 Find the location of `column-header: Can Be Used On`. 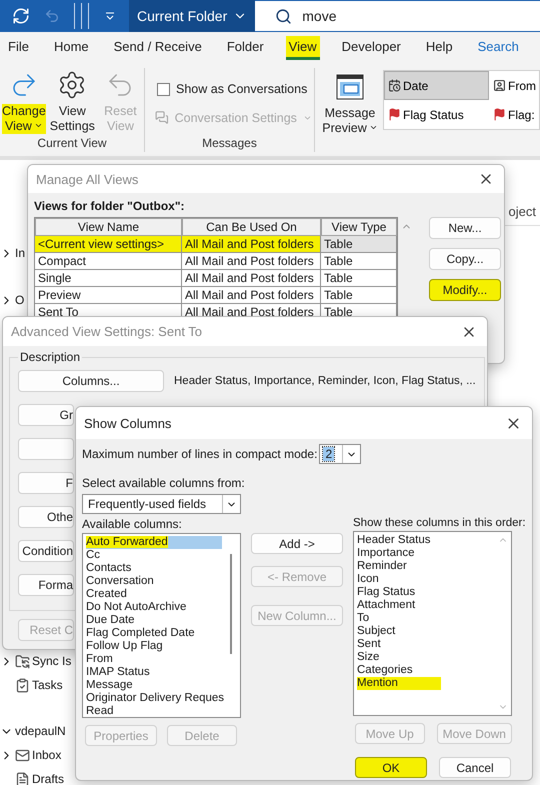

column-header: Can Be Used On is located at coordinates (251, 227).